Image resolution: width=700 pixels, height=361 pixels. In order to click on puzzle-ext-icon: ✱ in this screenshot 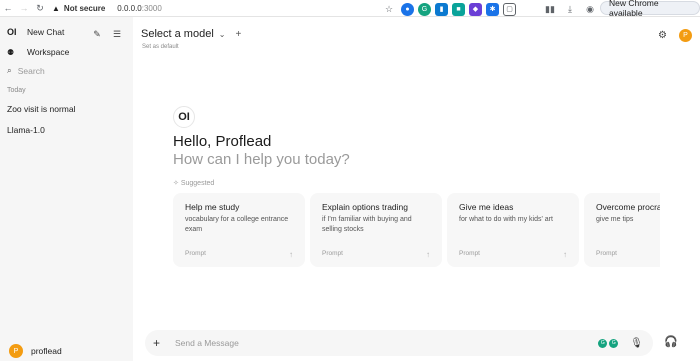, I will do `click(492, 9)`.